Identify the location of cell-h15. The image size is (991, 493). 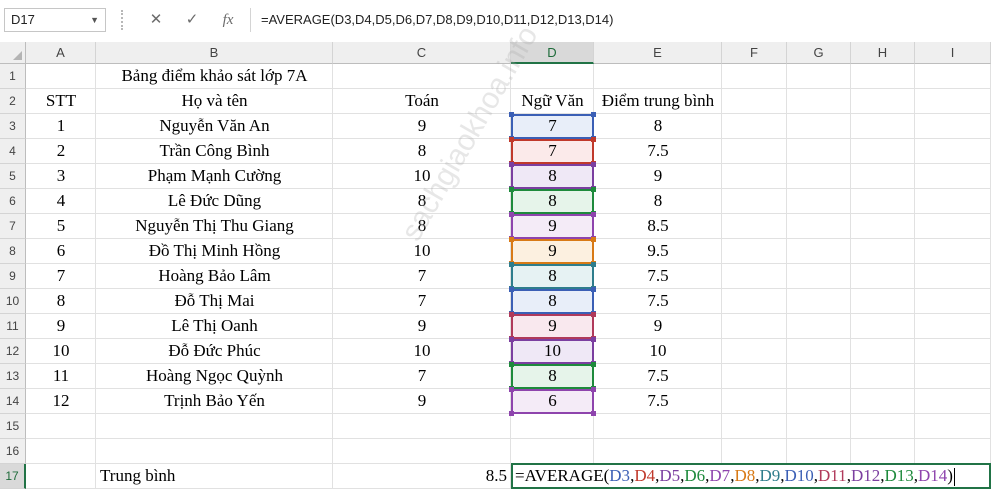
(883, 426).